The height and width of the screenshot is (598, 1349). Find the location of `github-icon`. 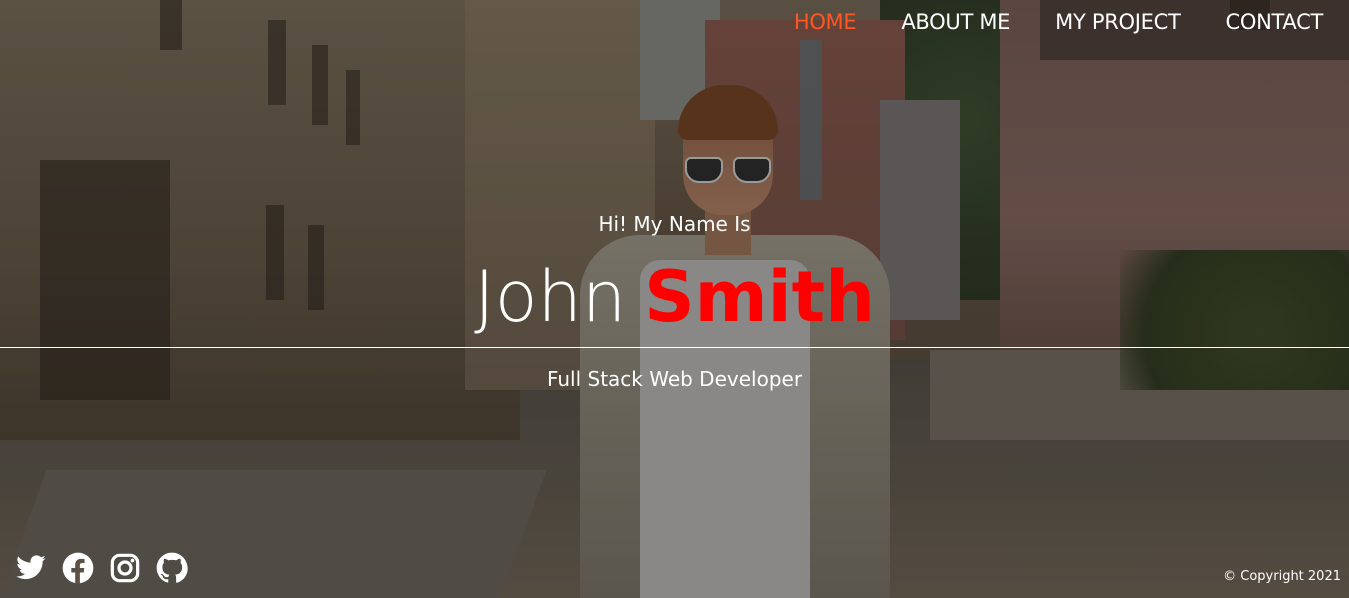

github-icon is located at coordinates (172, 568).